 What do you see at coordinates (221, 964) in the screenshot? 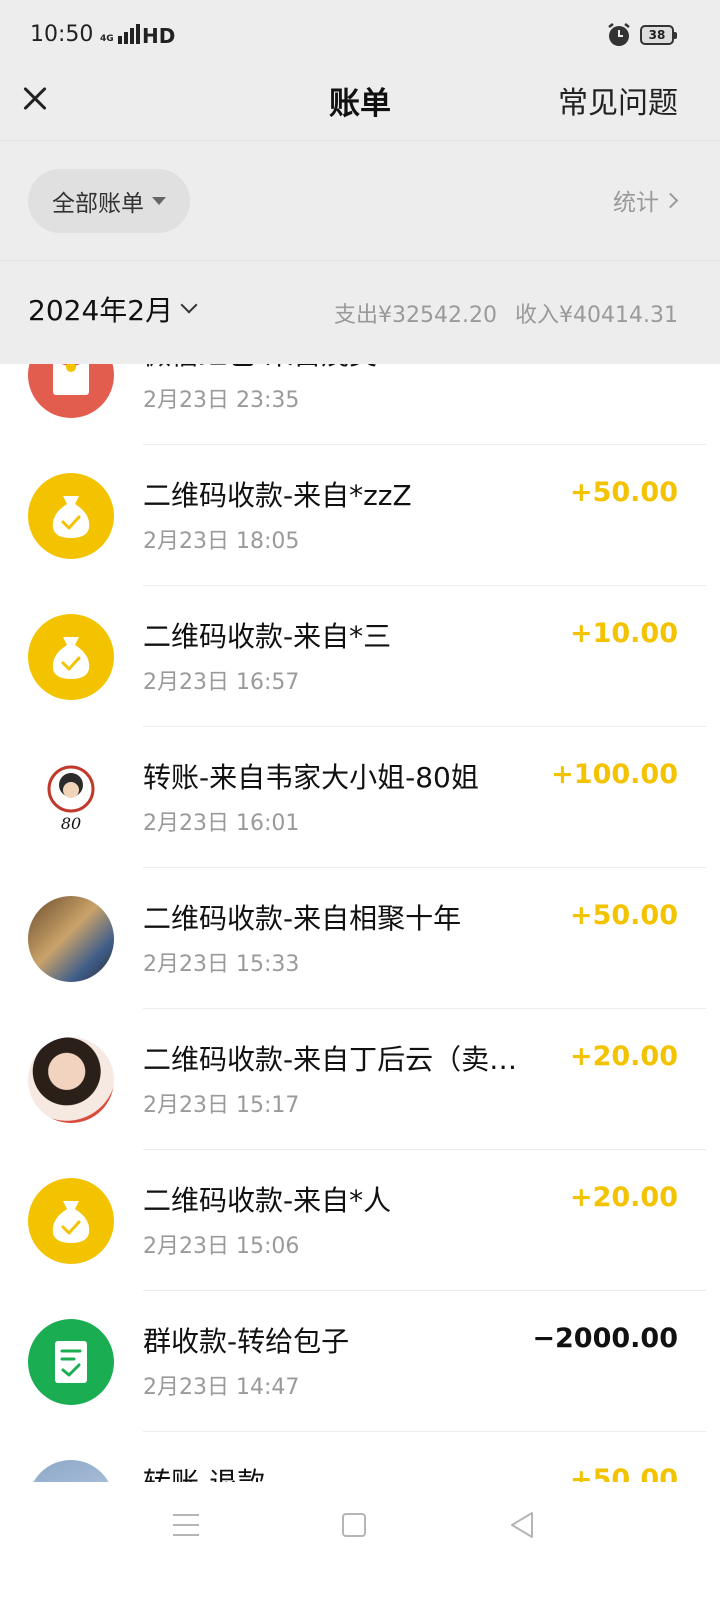
I see `transaction-time: 2月23日 15:33` at bounding box center [221, 964].